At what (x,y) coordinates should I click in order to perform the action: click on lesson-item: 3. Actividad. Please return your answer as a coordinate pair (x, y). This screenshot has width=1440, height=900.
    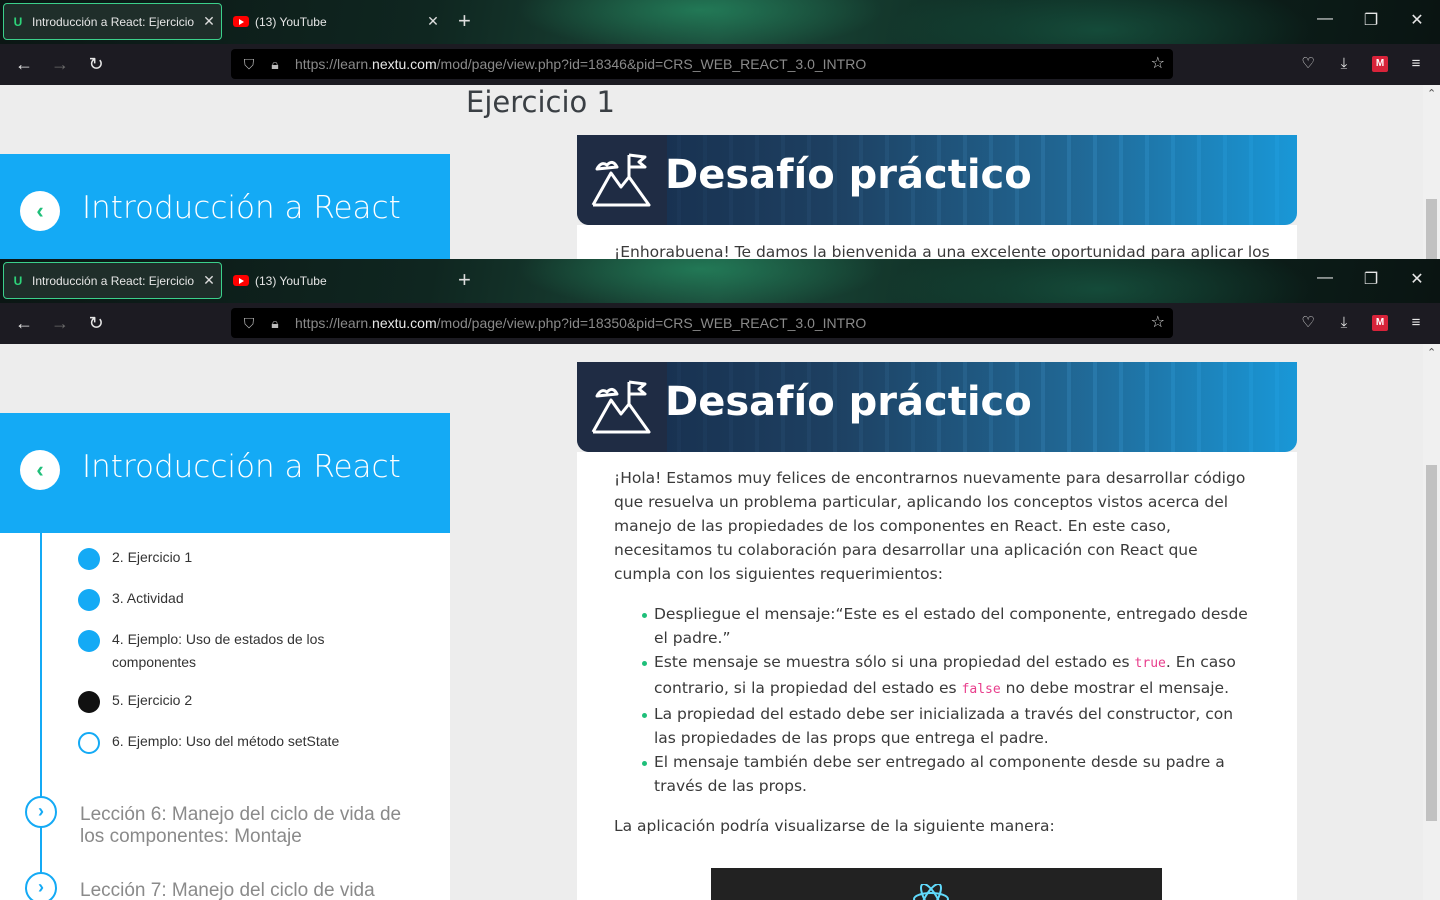
    Looking at the image, I should click on (242, 598).